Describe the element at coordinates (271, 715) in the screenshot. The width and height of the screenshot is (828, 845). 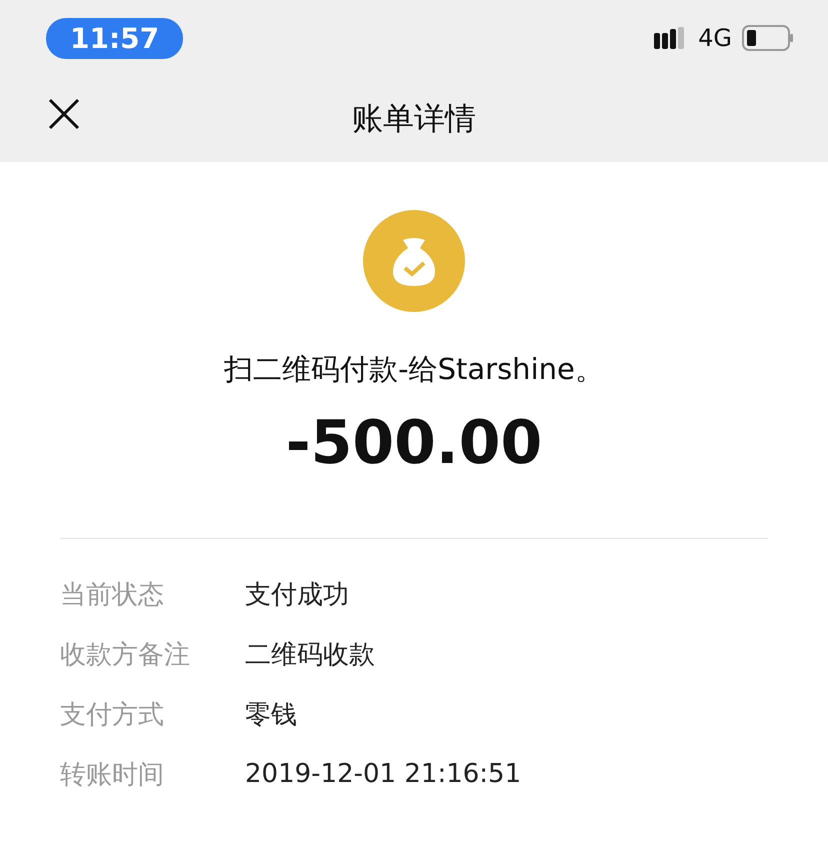
I see `detail-value: 零钱` at that location.